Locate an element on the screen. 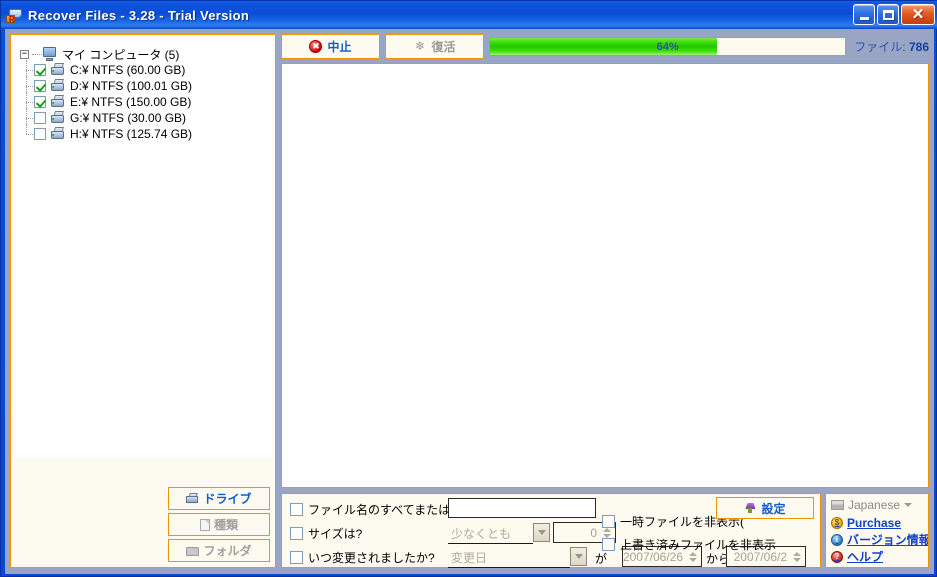 The width and height of the screenshot is (937, 577). language-selector: Japanese is located at coordinates (877, 504).